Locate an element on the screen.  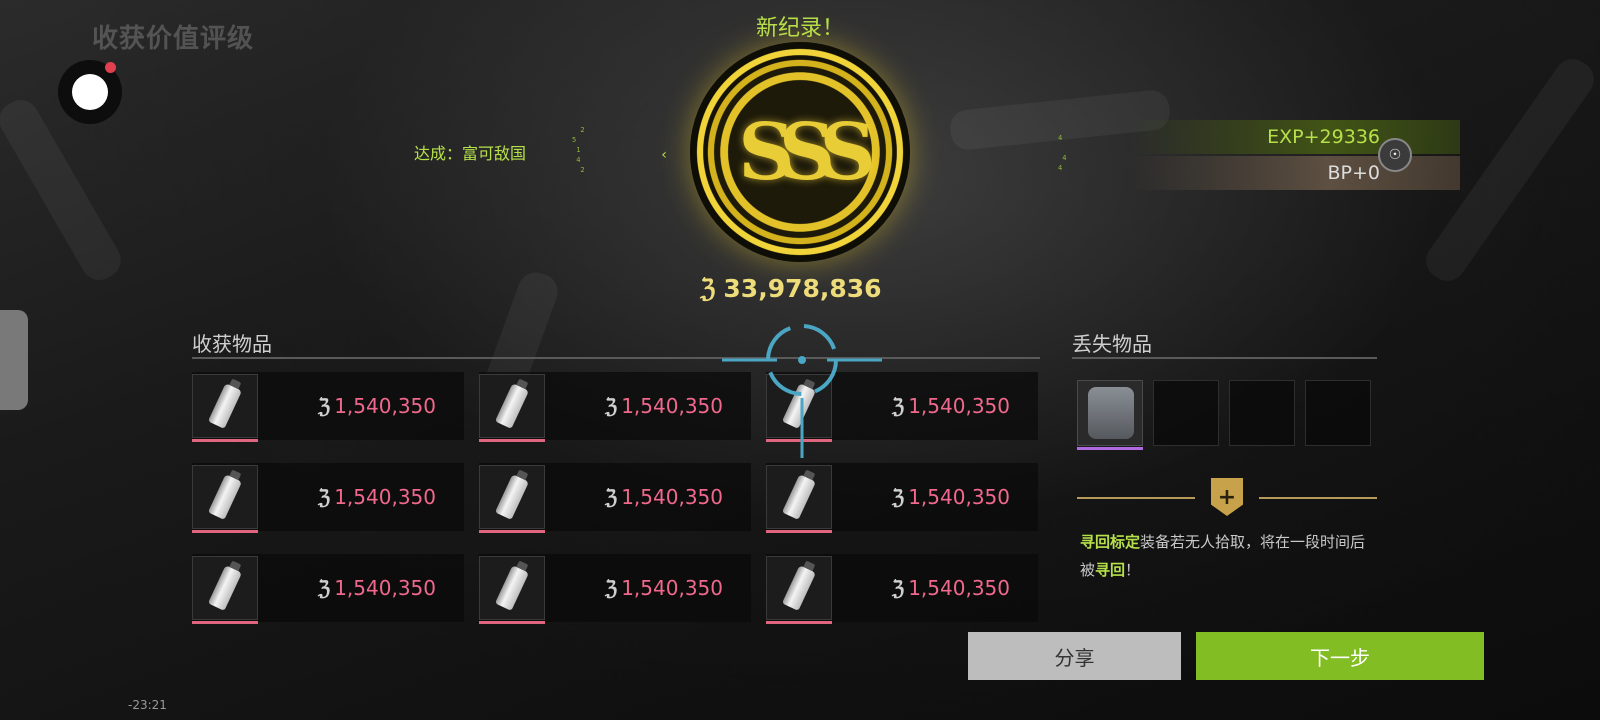
record-icon is located at coordinates (90, 92).